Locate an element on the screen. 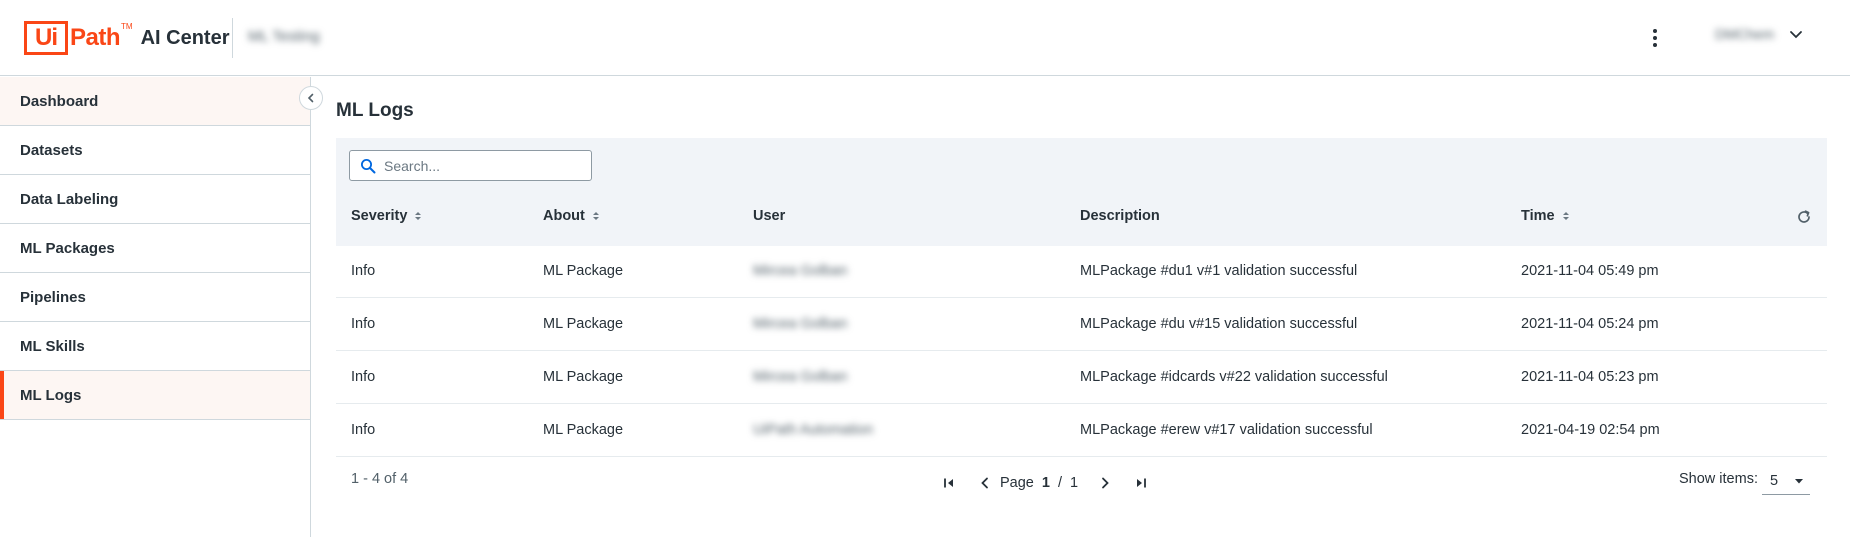  sidebar-item-ml-logs: ML Logs is located at coordinates (155, 395).